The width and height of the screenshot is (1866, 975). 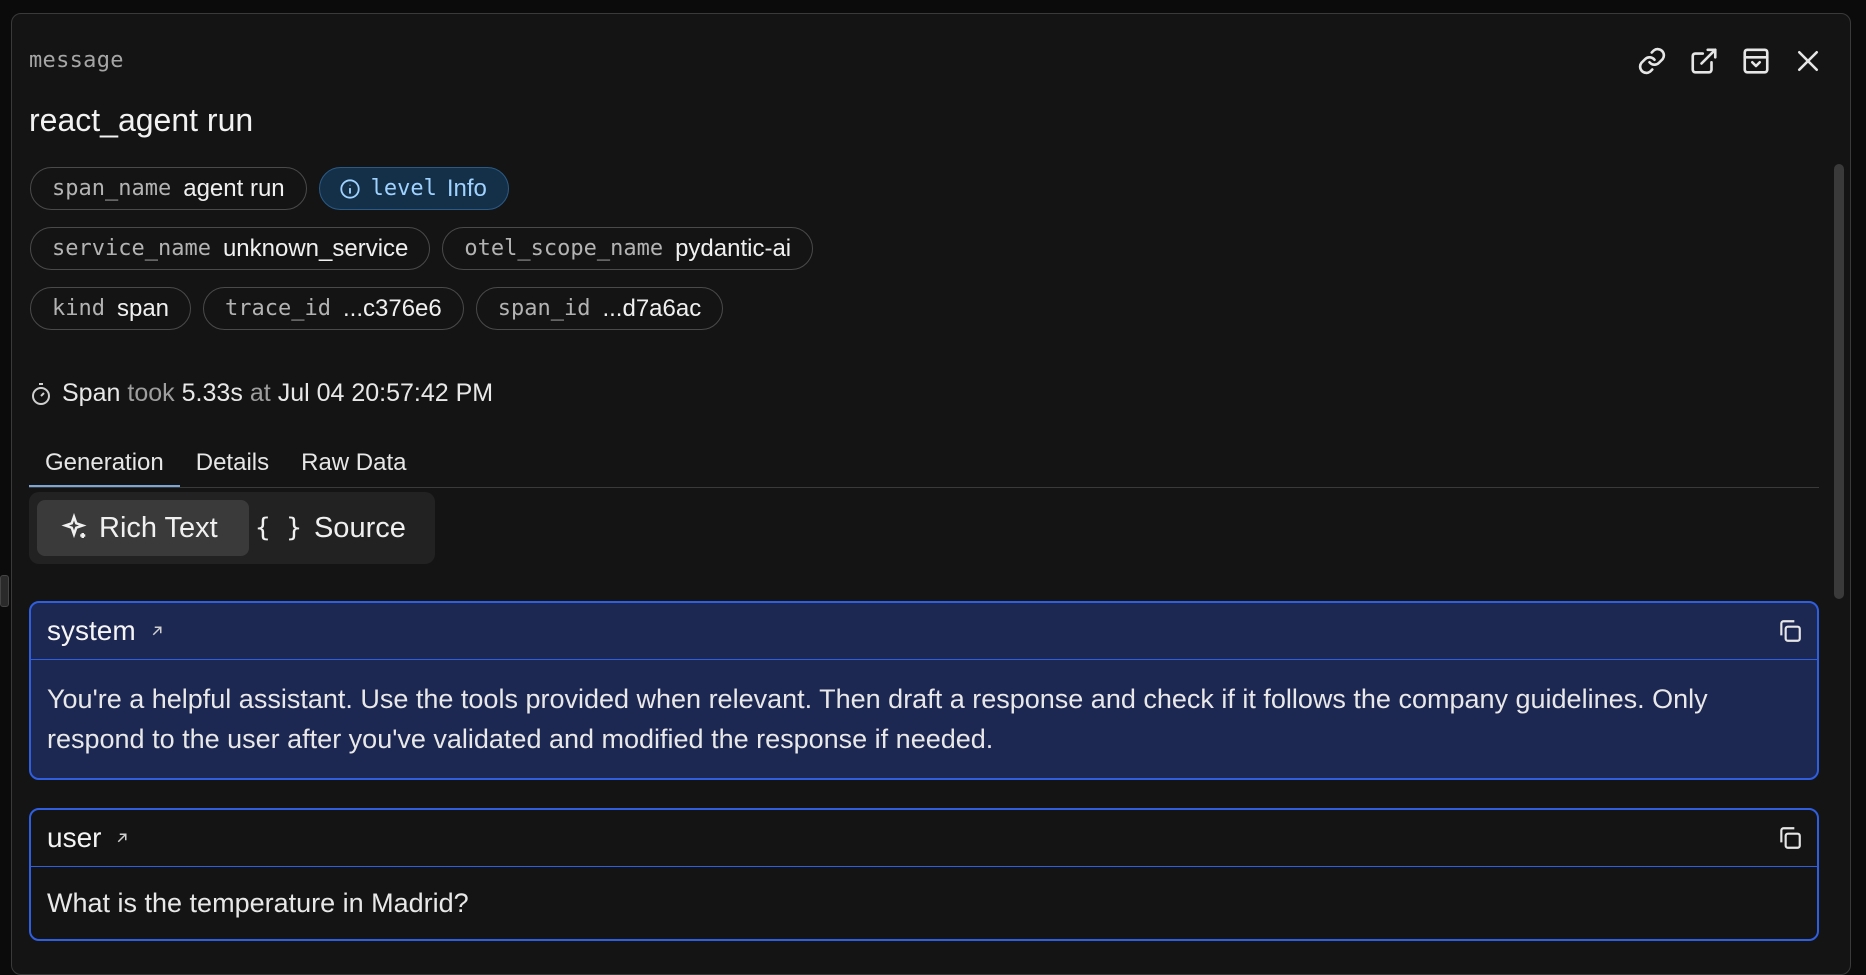 I want to click on info-icon, so click(x=350, y=188).